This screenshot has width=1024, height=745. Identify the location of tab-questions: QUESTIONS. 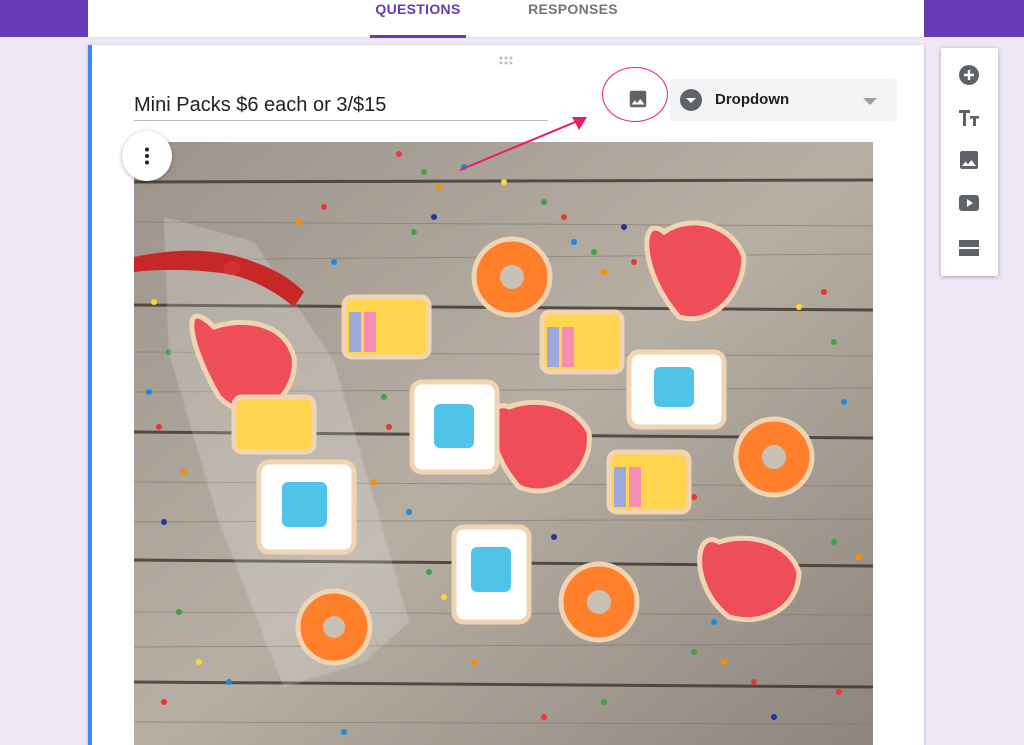
(418, 19).